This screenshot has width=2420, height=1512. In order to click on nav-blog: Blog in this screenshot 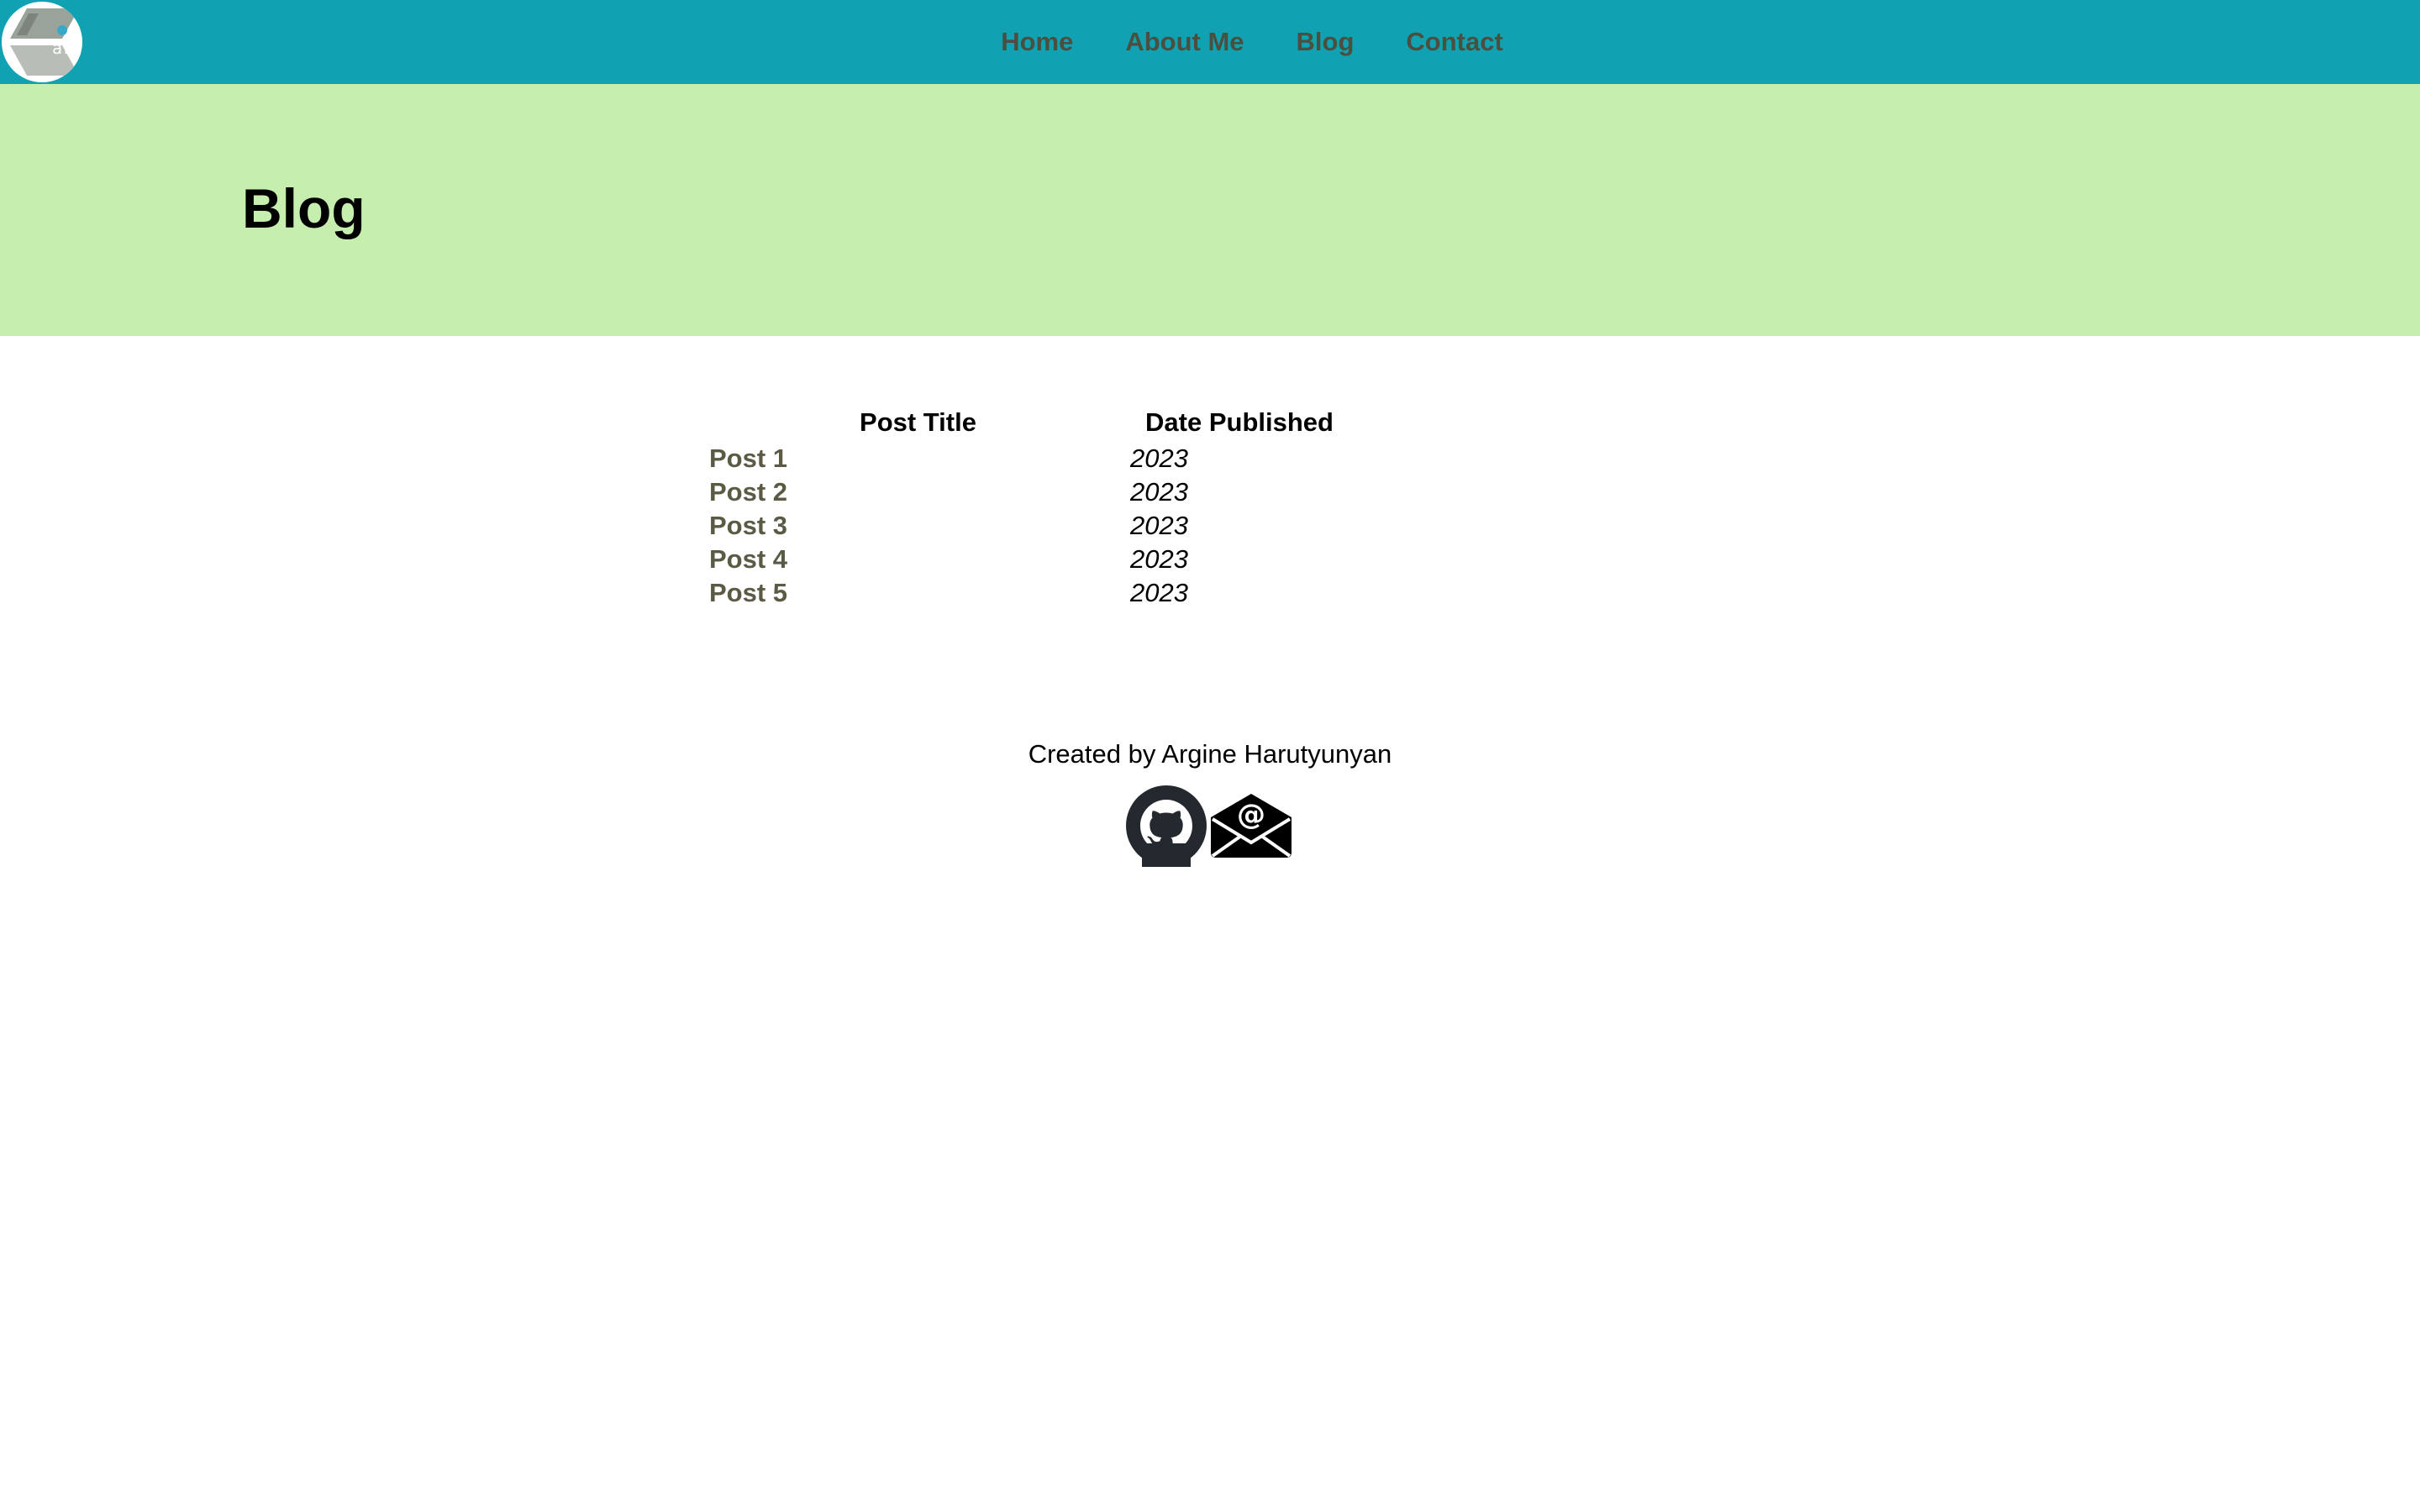, I will do `click(1326, 42)`.